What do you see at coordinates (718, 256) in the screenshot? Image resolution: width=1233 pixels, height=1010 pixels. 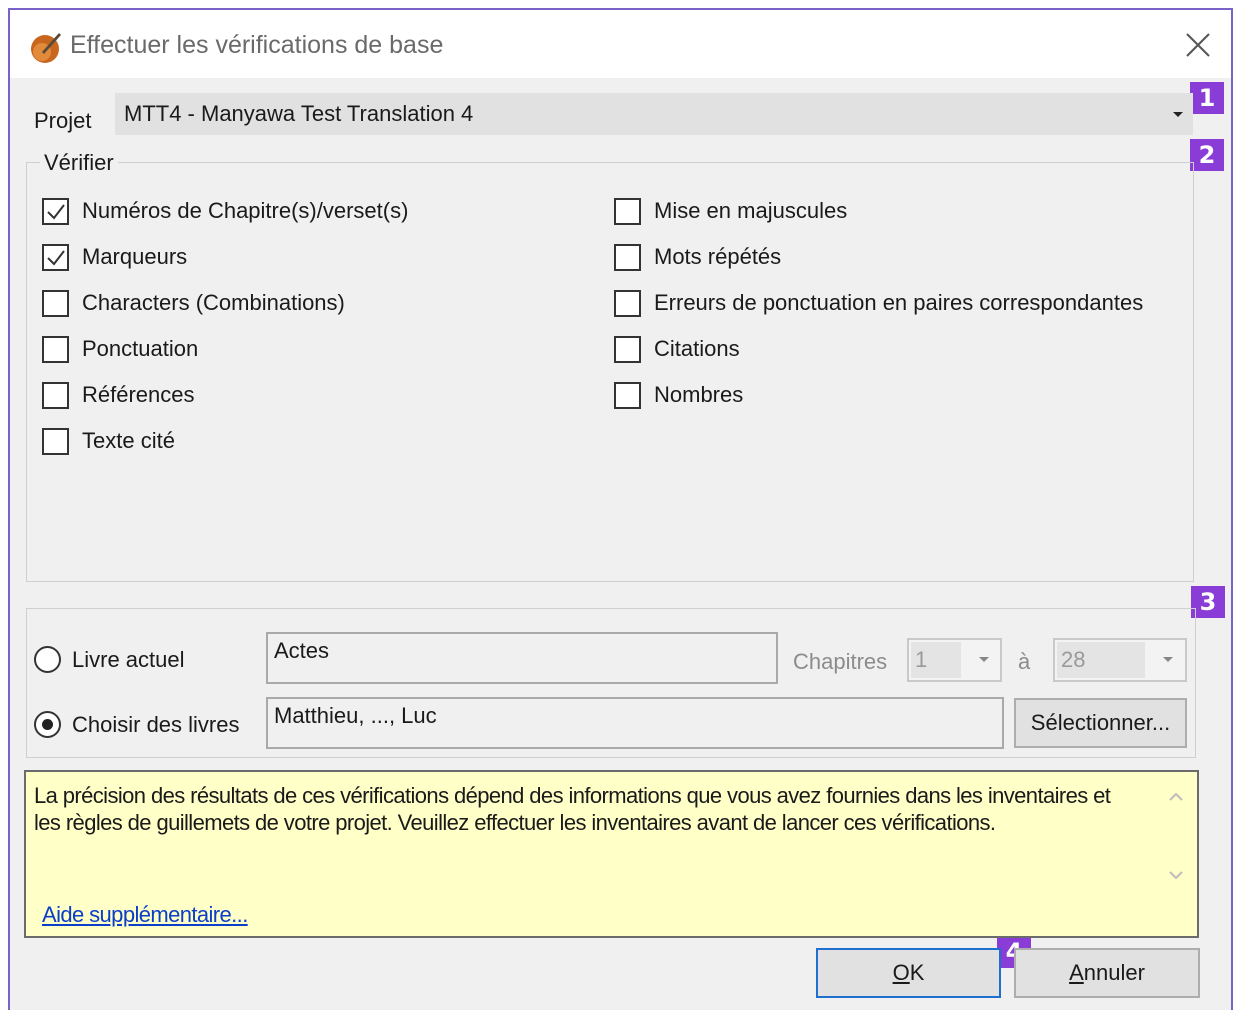 I see `checkbox-label: Mots répétés` at bounding box center [718, 256].